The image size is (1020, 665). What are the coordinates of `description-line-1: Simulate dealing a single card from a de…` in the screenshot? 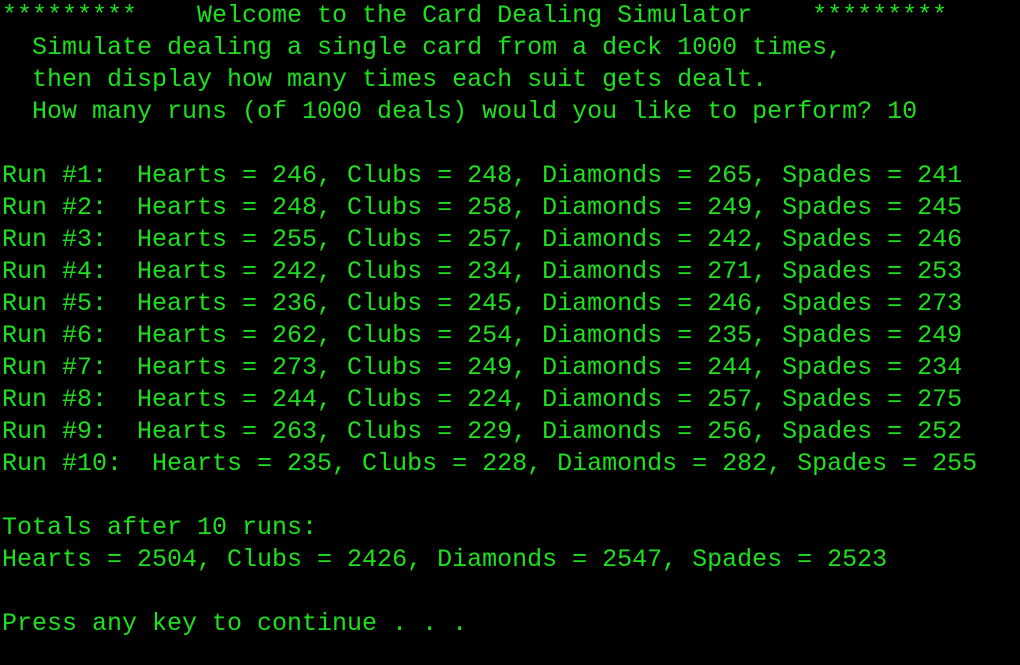 It's located at (422, 47).